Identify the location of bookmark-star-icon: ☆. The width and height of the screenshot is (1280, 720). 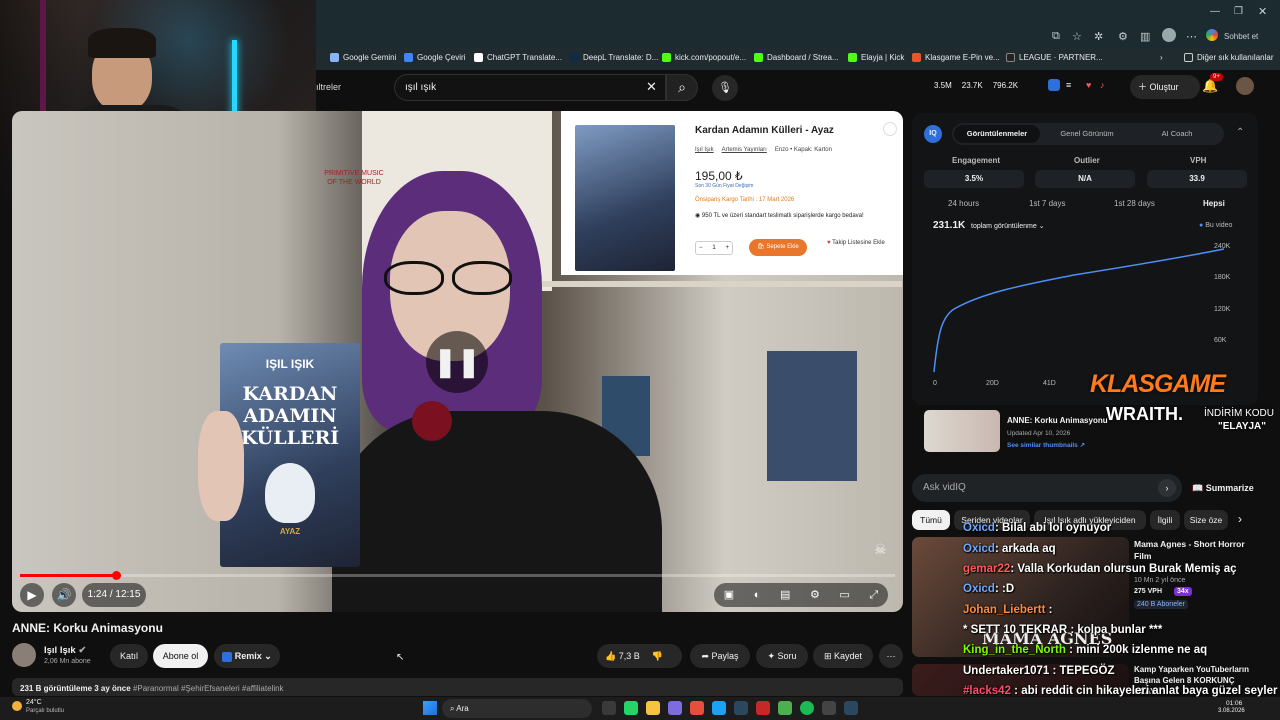
(1077, 36).